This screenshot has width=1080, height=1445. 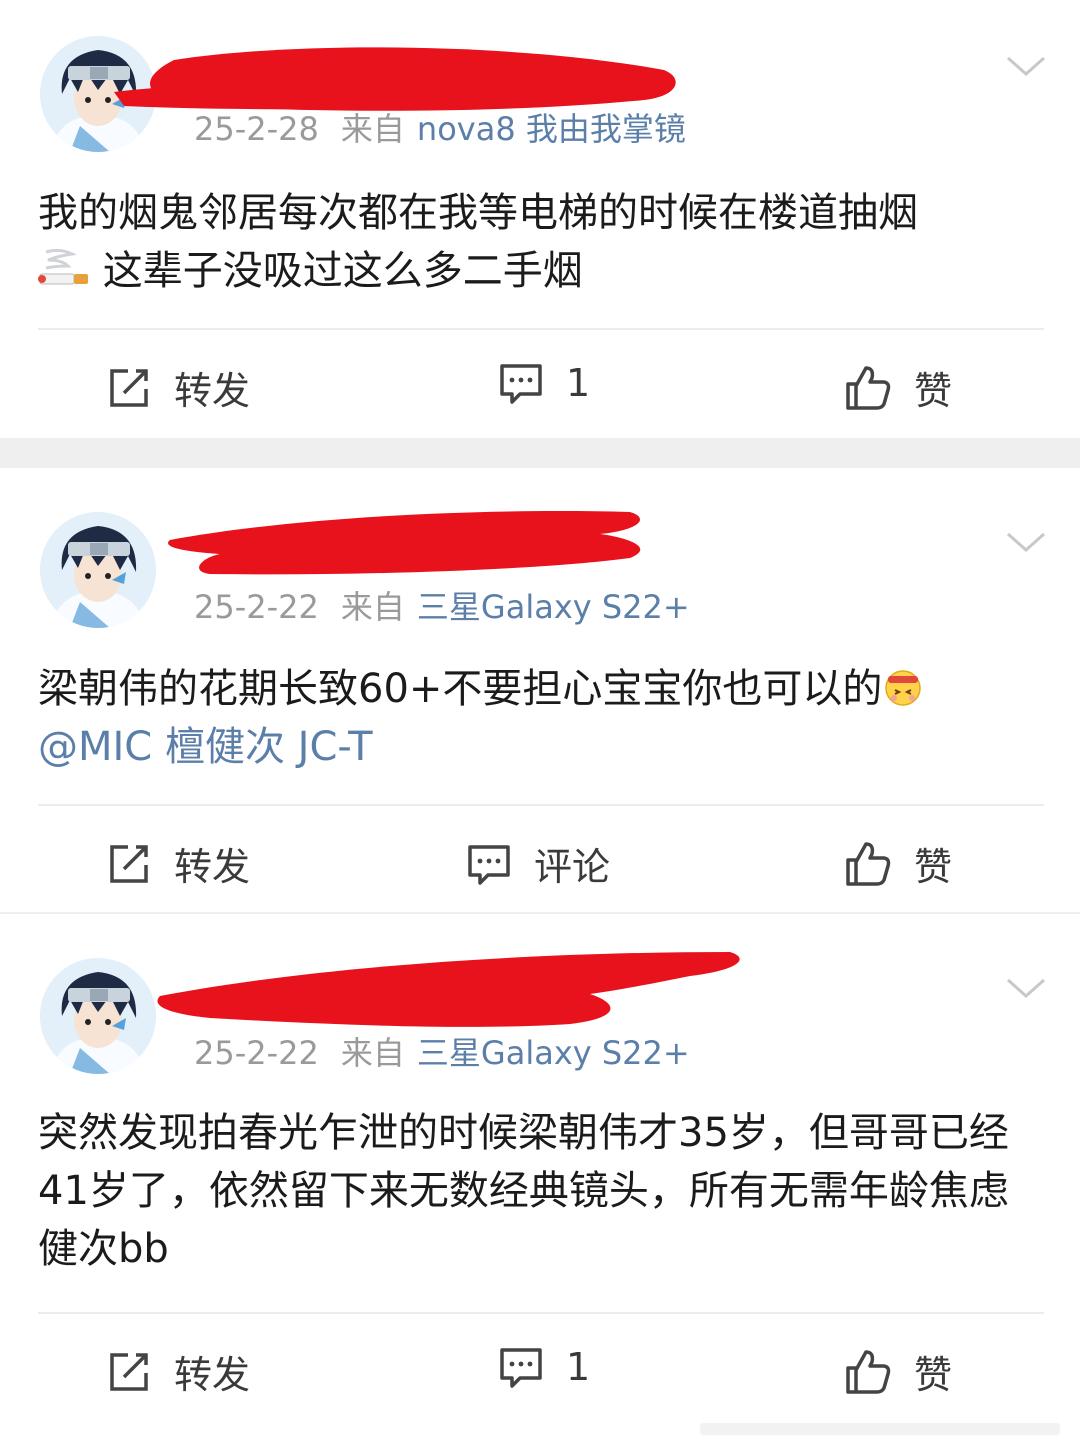 I want to click on post-text: 梁朝伟的花期长致60+不要担心宝宝你也可以的 @MIC 檀健次 JC-T, so click(x=543, y=718).